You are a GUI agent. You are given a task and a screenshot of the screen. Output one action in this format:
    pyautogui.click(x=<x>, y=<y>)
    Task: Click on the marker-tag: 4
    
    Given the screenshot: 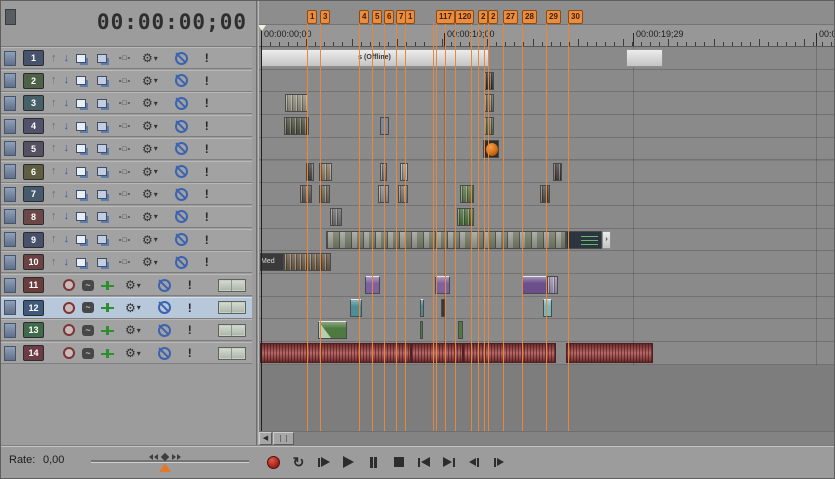 What is the action you would take?
    pyautogui.click(x=364, y=17)
    